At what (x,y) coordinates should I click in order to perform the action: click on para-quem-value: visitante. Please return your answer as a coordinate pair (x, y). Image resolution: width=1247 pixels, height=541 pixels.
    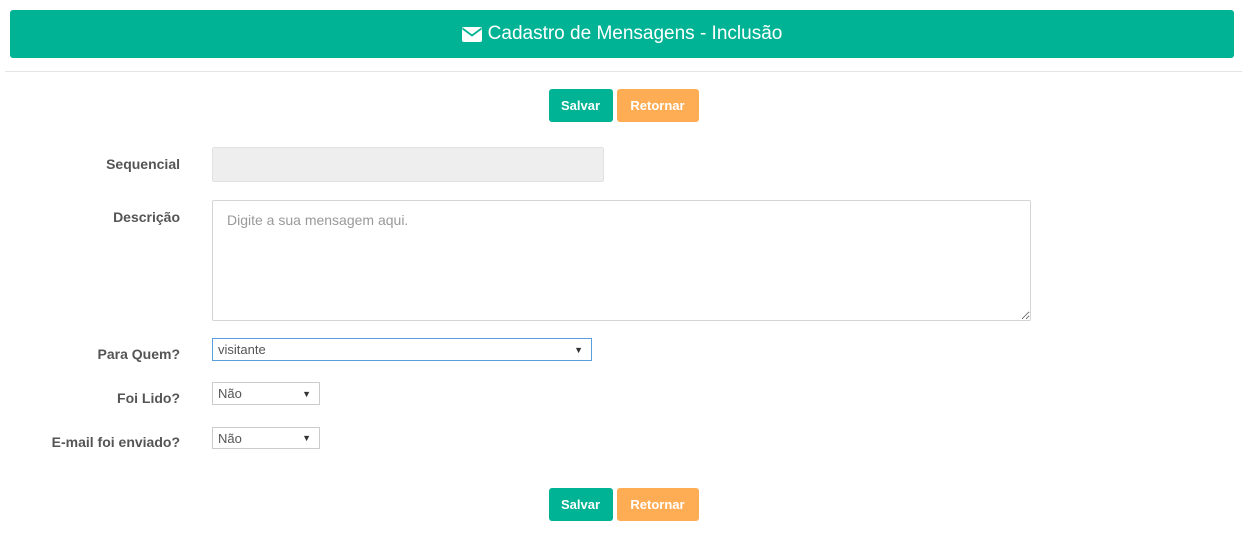
    Looking at the image, I should click on (242, 349).